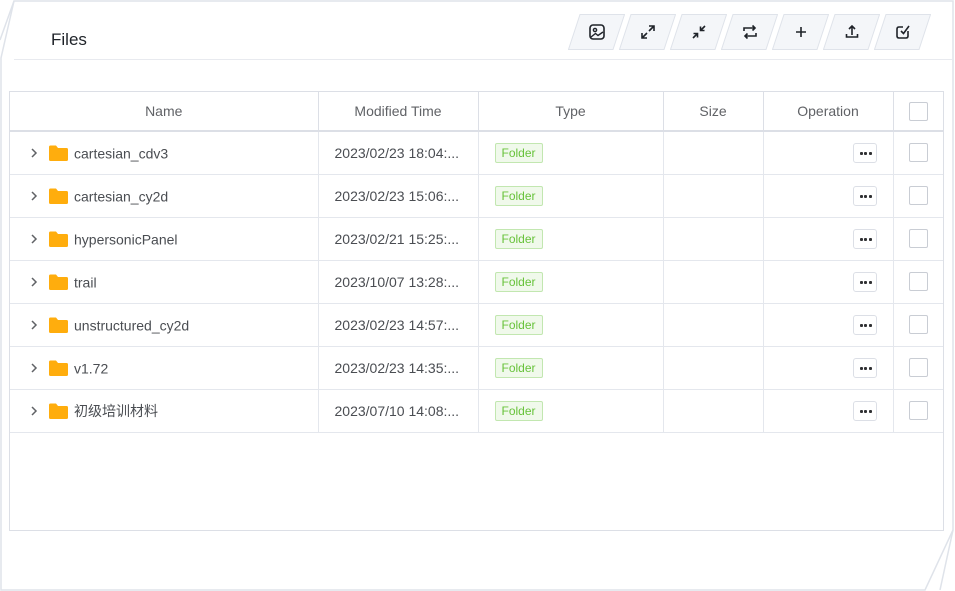  Describe the element at coordinates (647, 32) in the screenshot. I see `expand-button` at that location.